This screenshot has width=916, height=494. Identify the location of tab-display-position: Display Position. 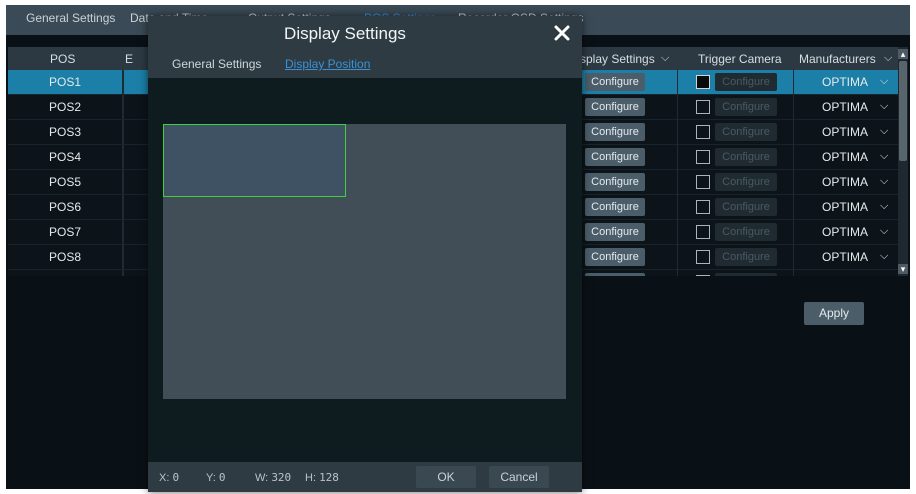
(327, 64).